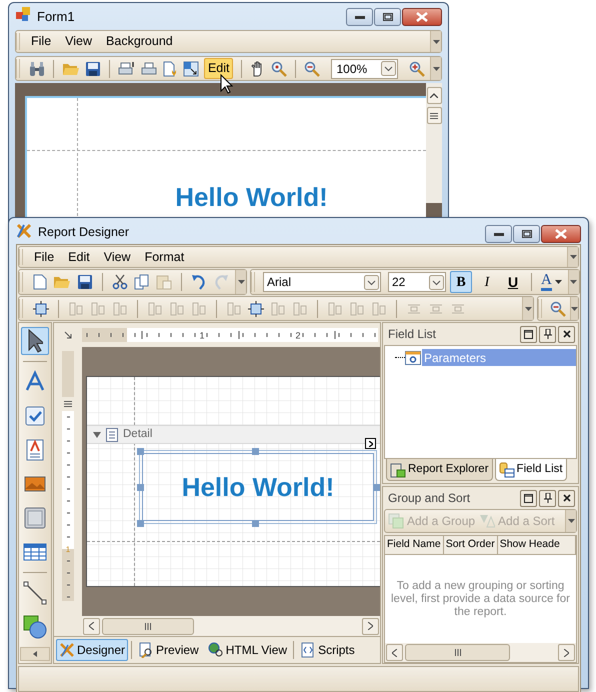 This screenshot has width=596, height=692. I want to click on panel-tab: Report Explorer, so click(439, 470).